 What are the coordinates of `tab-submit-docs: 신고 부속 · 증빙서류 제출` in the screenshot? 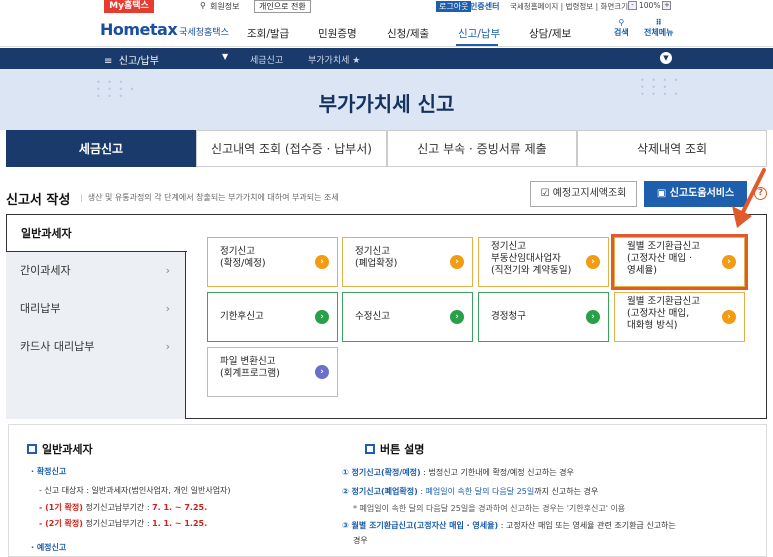 It's located at (482, 148).